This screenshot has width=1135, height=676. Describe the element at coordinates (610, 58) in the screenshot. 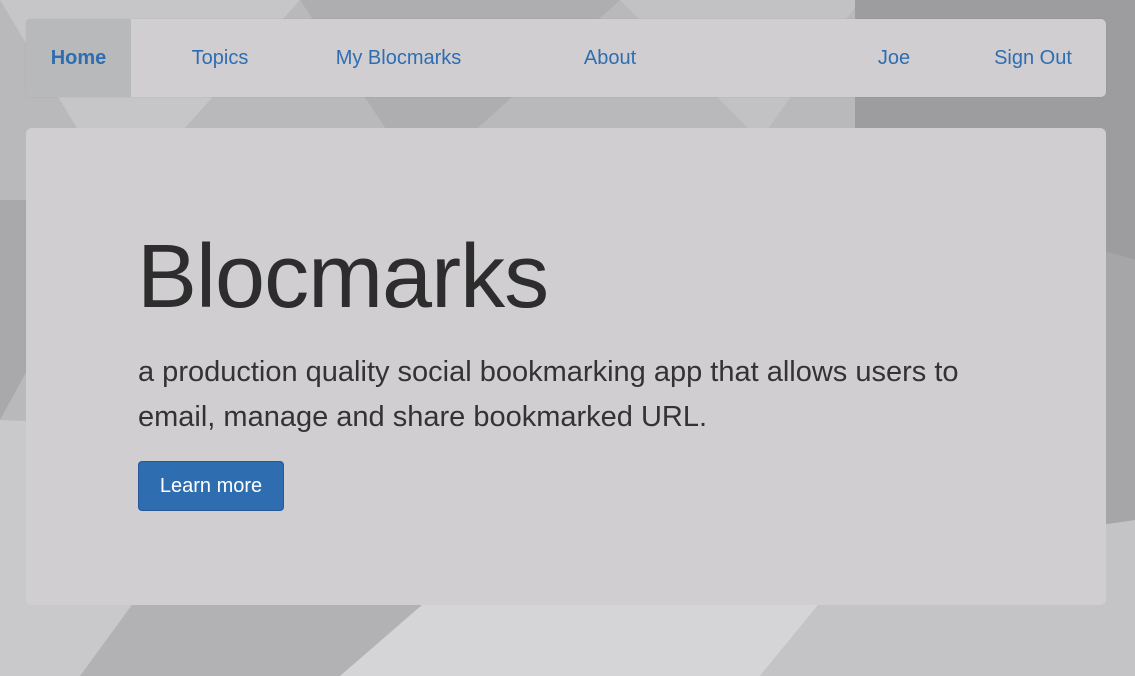

I see `nav-about: About` at that location.